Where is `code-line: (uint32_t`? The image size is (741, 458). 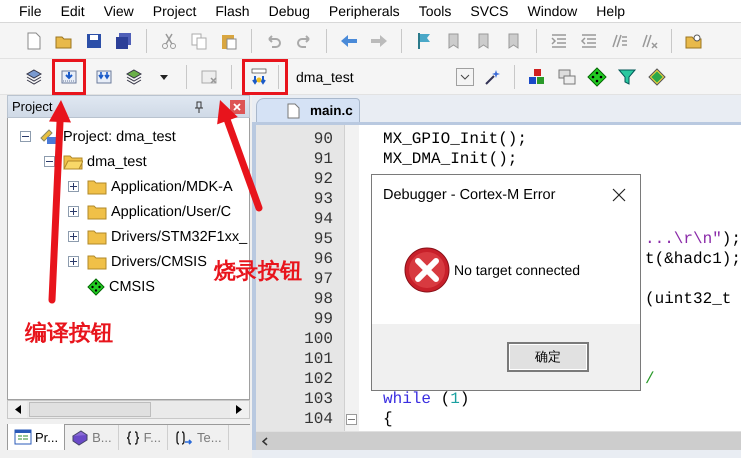
code-line: (uint32_t is located at coordinates (688, 299).